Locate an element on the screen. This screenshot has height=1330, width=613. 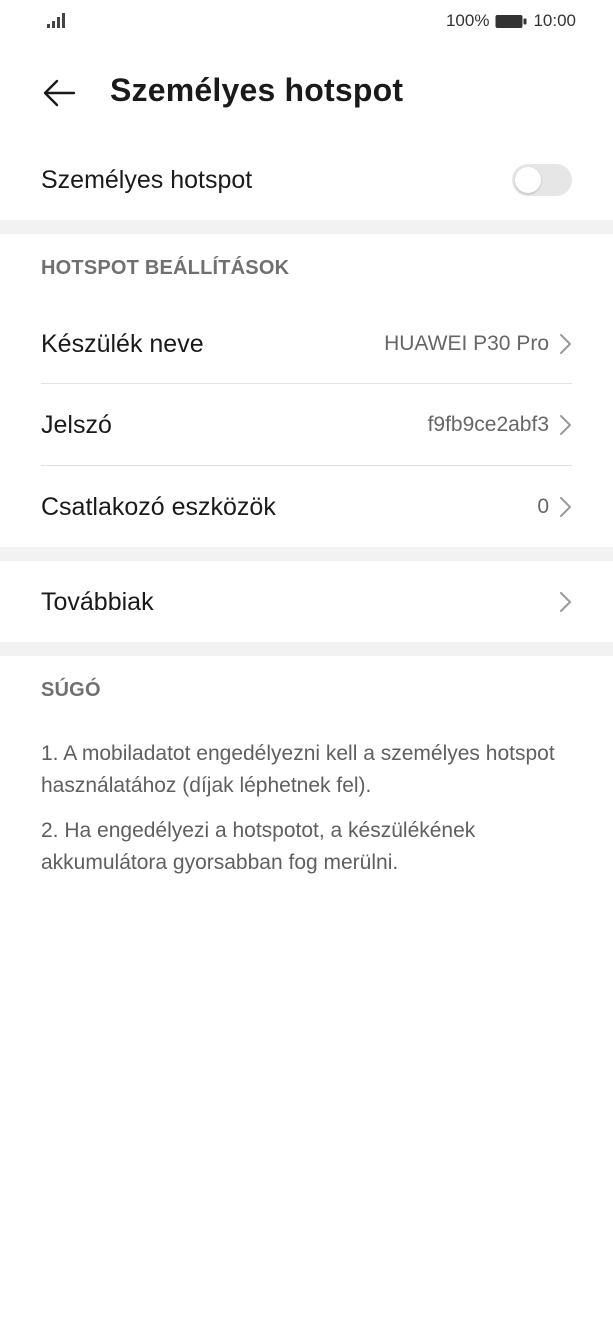
hotspot-toggle-row: Személyes hotspot is located at coordinates (306, 180).